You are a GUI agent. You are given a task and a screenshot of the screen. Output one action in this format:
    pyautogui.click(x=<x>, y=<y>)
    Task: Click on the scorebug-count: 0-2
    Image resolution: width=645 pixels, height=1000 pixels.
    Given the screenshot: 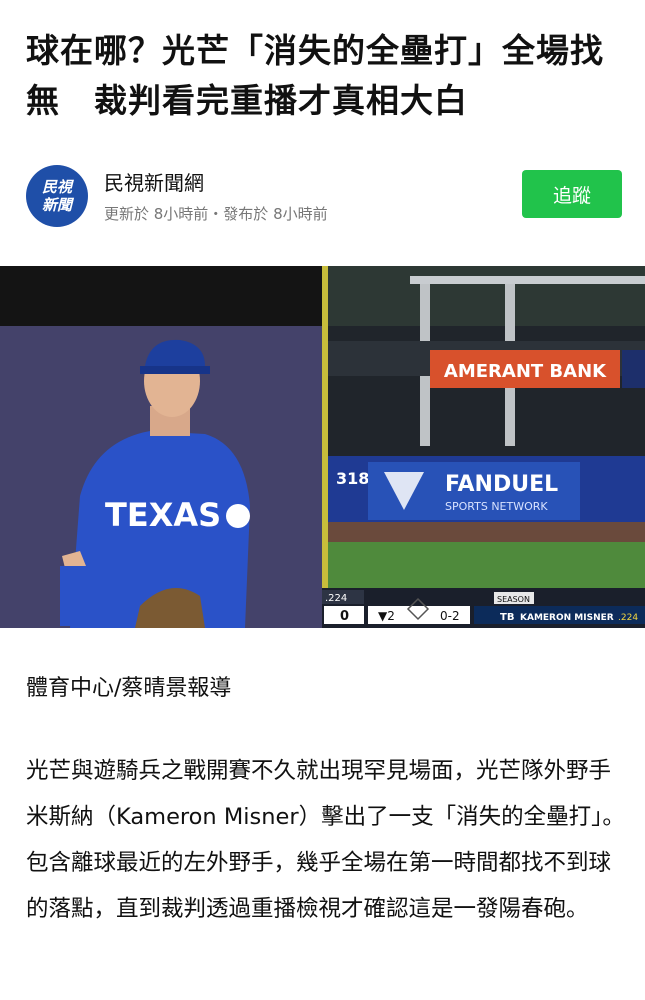 What is the action you would take?
    pyautogui.click(x=450, y=616)
    